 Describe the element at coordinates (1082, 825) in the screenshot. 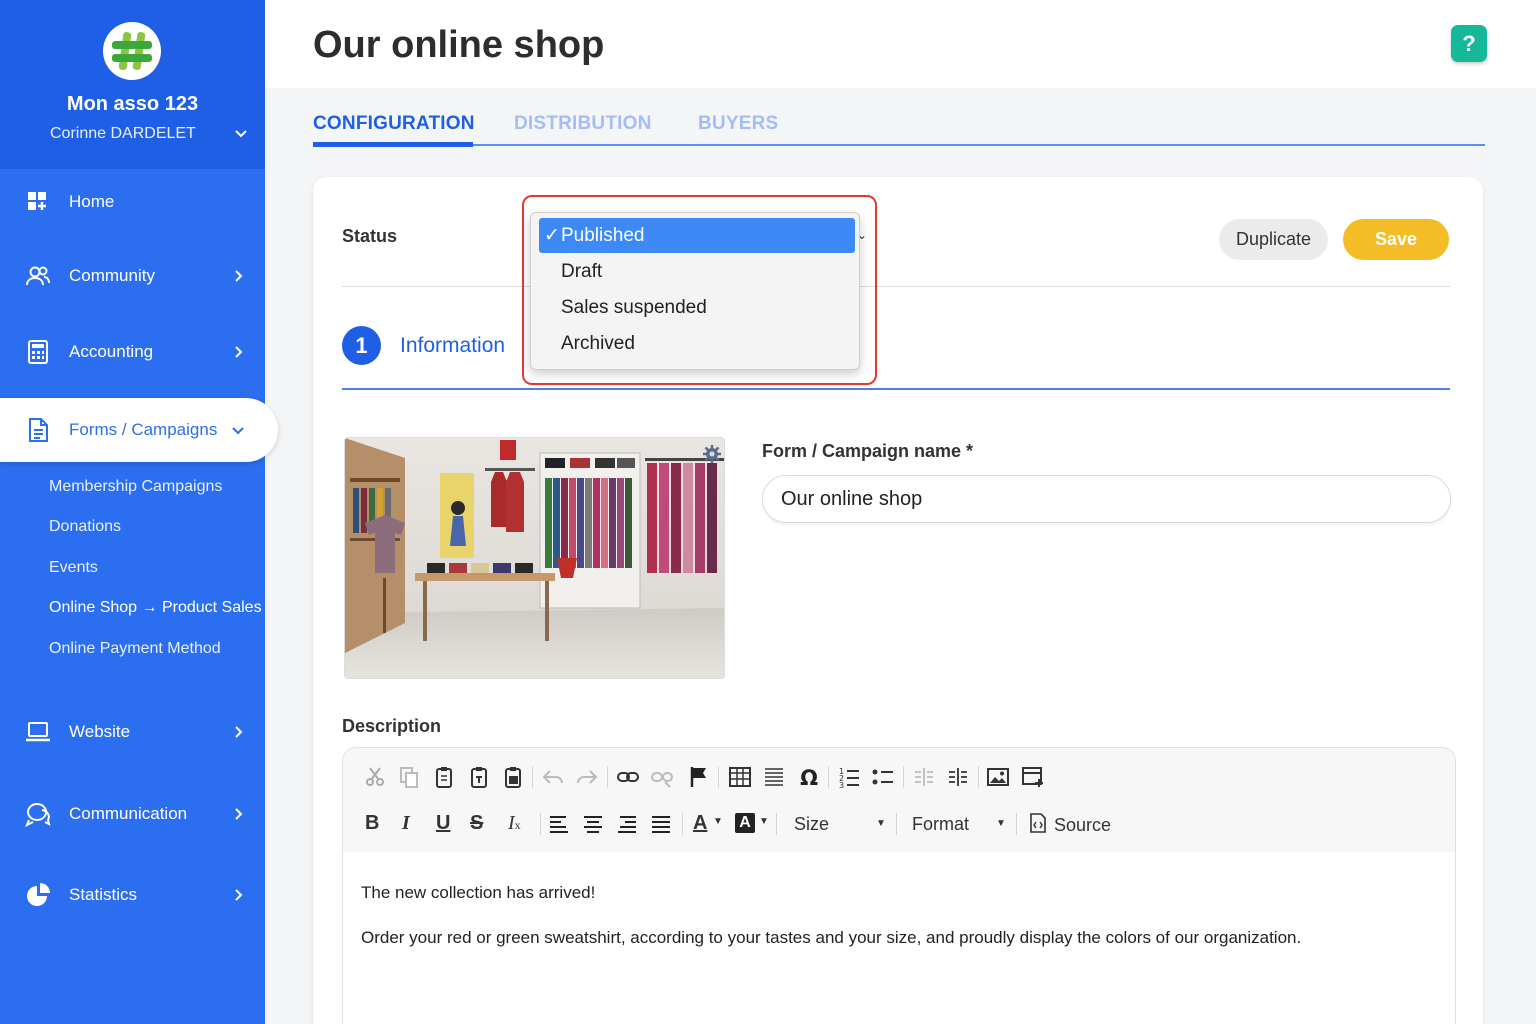

I see `source-button-label: Source` at that location.